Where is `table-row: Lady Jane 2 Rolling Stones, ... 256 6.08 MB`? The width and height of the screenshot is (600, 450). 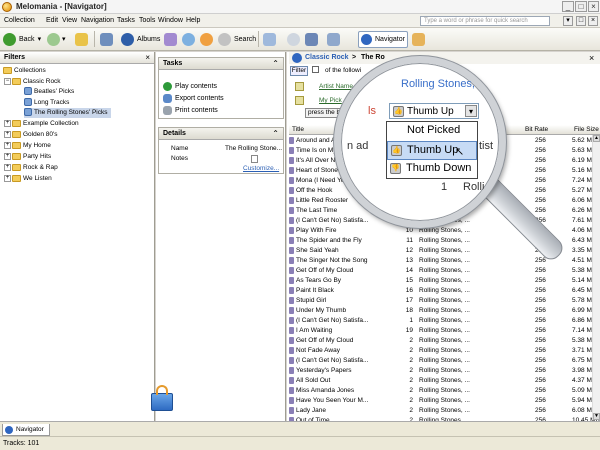
table-row: Lady Jane 2 Rolling Stones, ... 256 6.08 MB is located at coordinates (444, 411).